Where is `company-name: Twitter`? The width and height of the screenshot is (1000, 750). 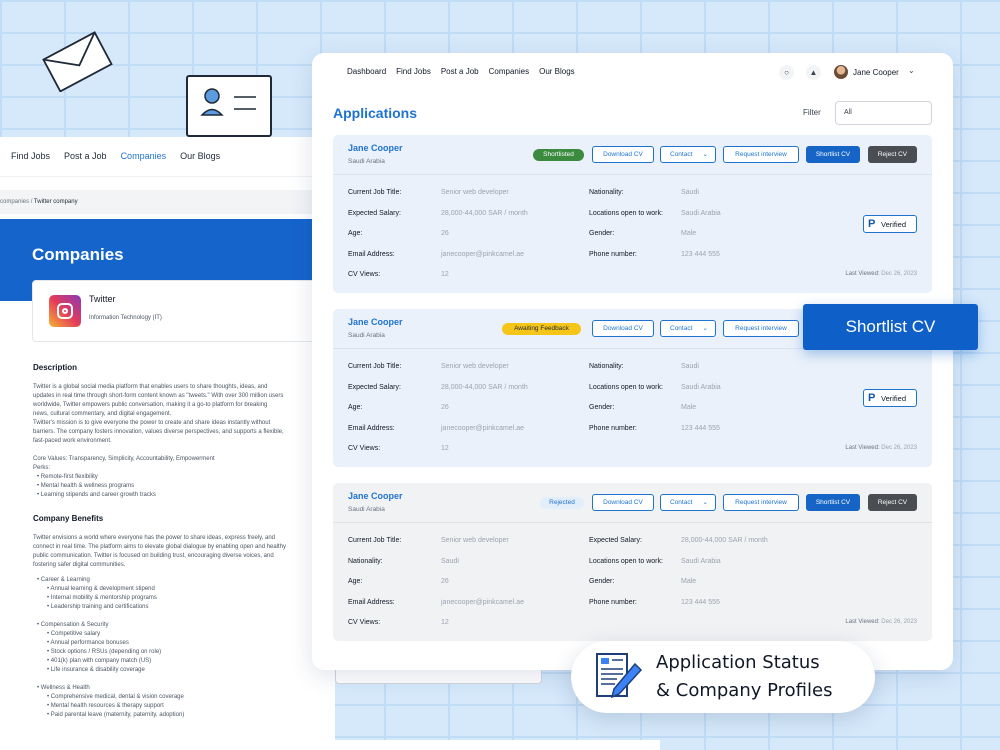
company-name: Twitter is located at coordinates (102, 299).